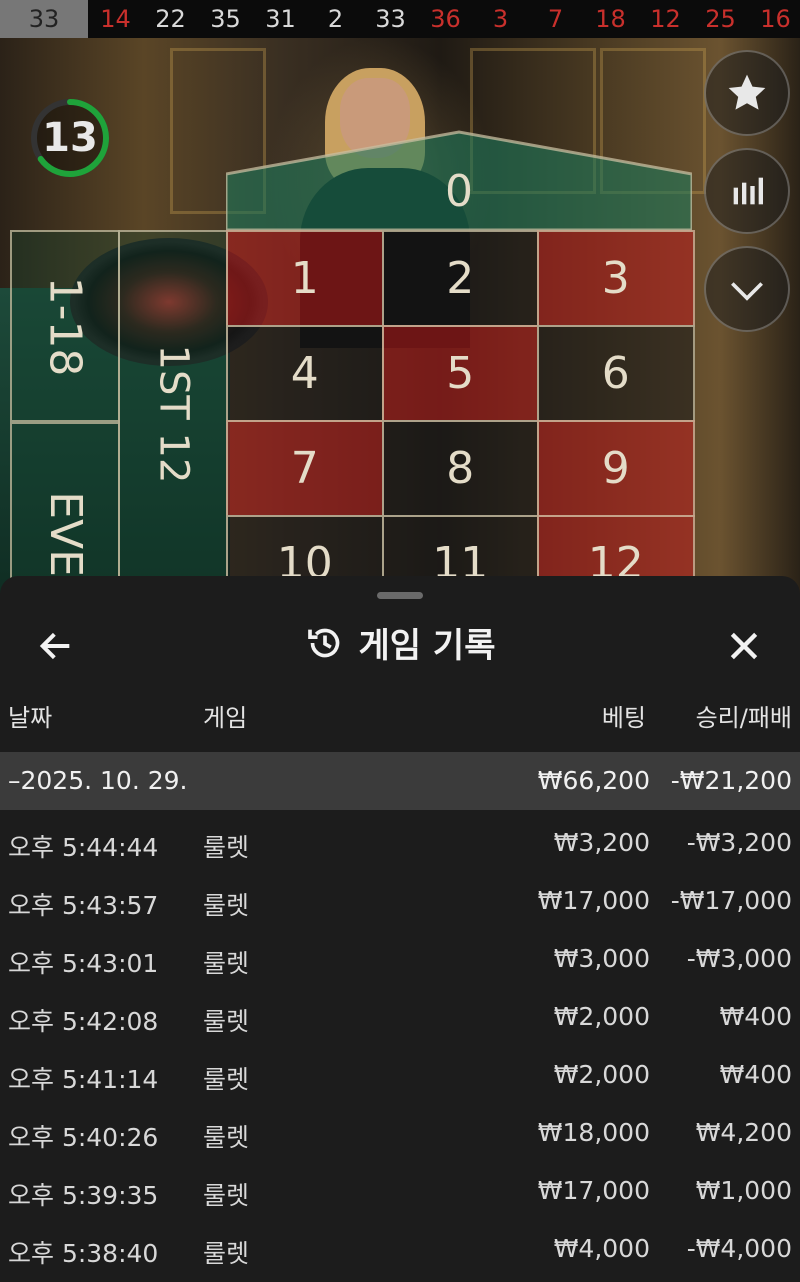 Image resolution: width=800 pixels, height=1282 pixels. Describe the element at coordinates (400, 1135) in the screenshot. I see `history-row: 오후 5:40:26 룰렛 ₩18,000 ₩4,200` at that location.